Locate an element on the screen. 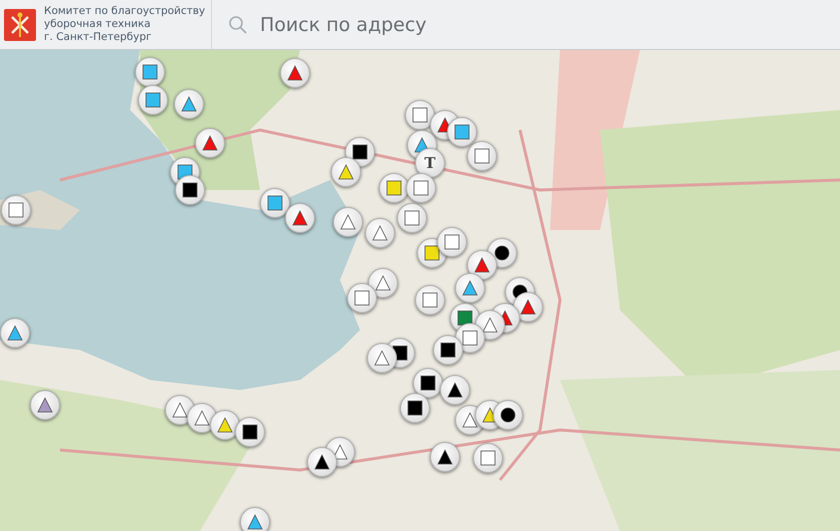 This screenshot has width=840, height=531. committee-title: г. Санкт-Петербург is located at coordinates (98, 37).